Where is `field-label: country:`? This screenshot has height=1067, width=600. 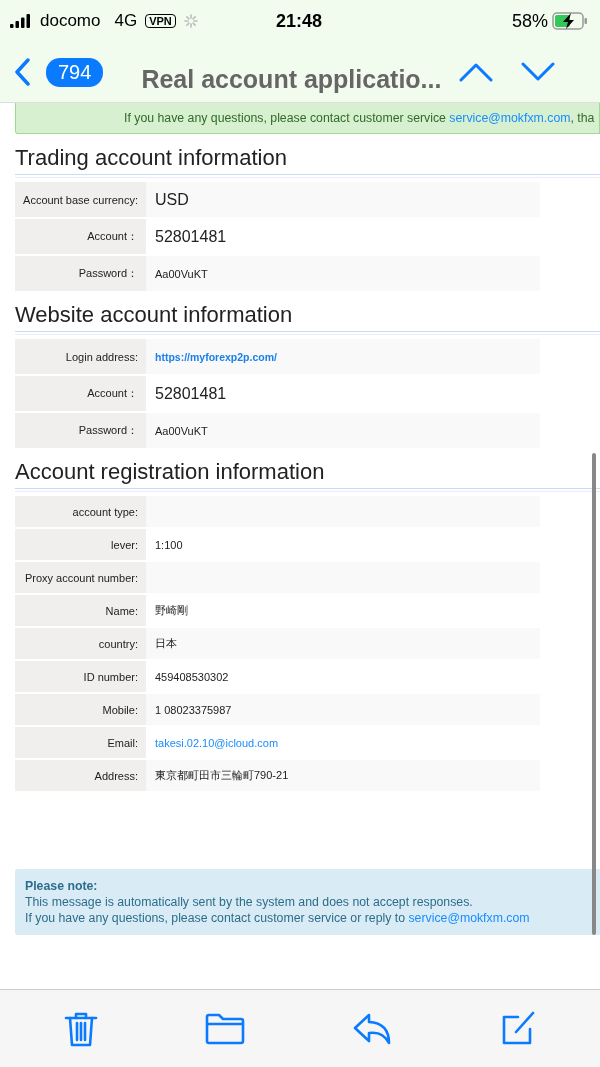 field-label: country: is located at coordinates (80, 643).